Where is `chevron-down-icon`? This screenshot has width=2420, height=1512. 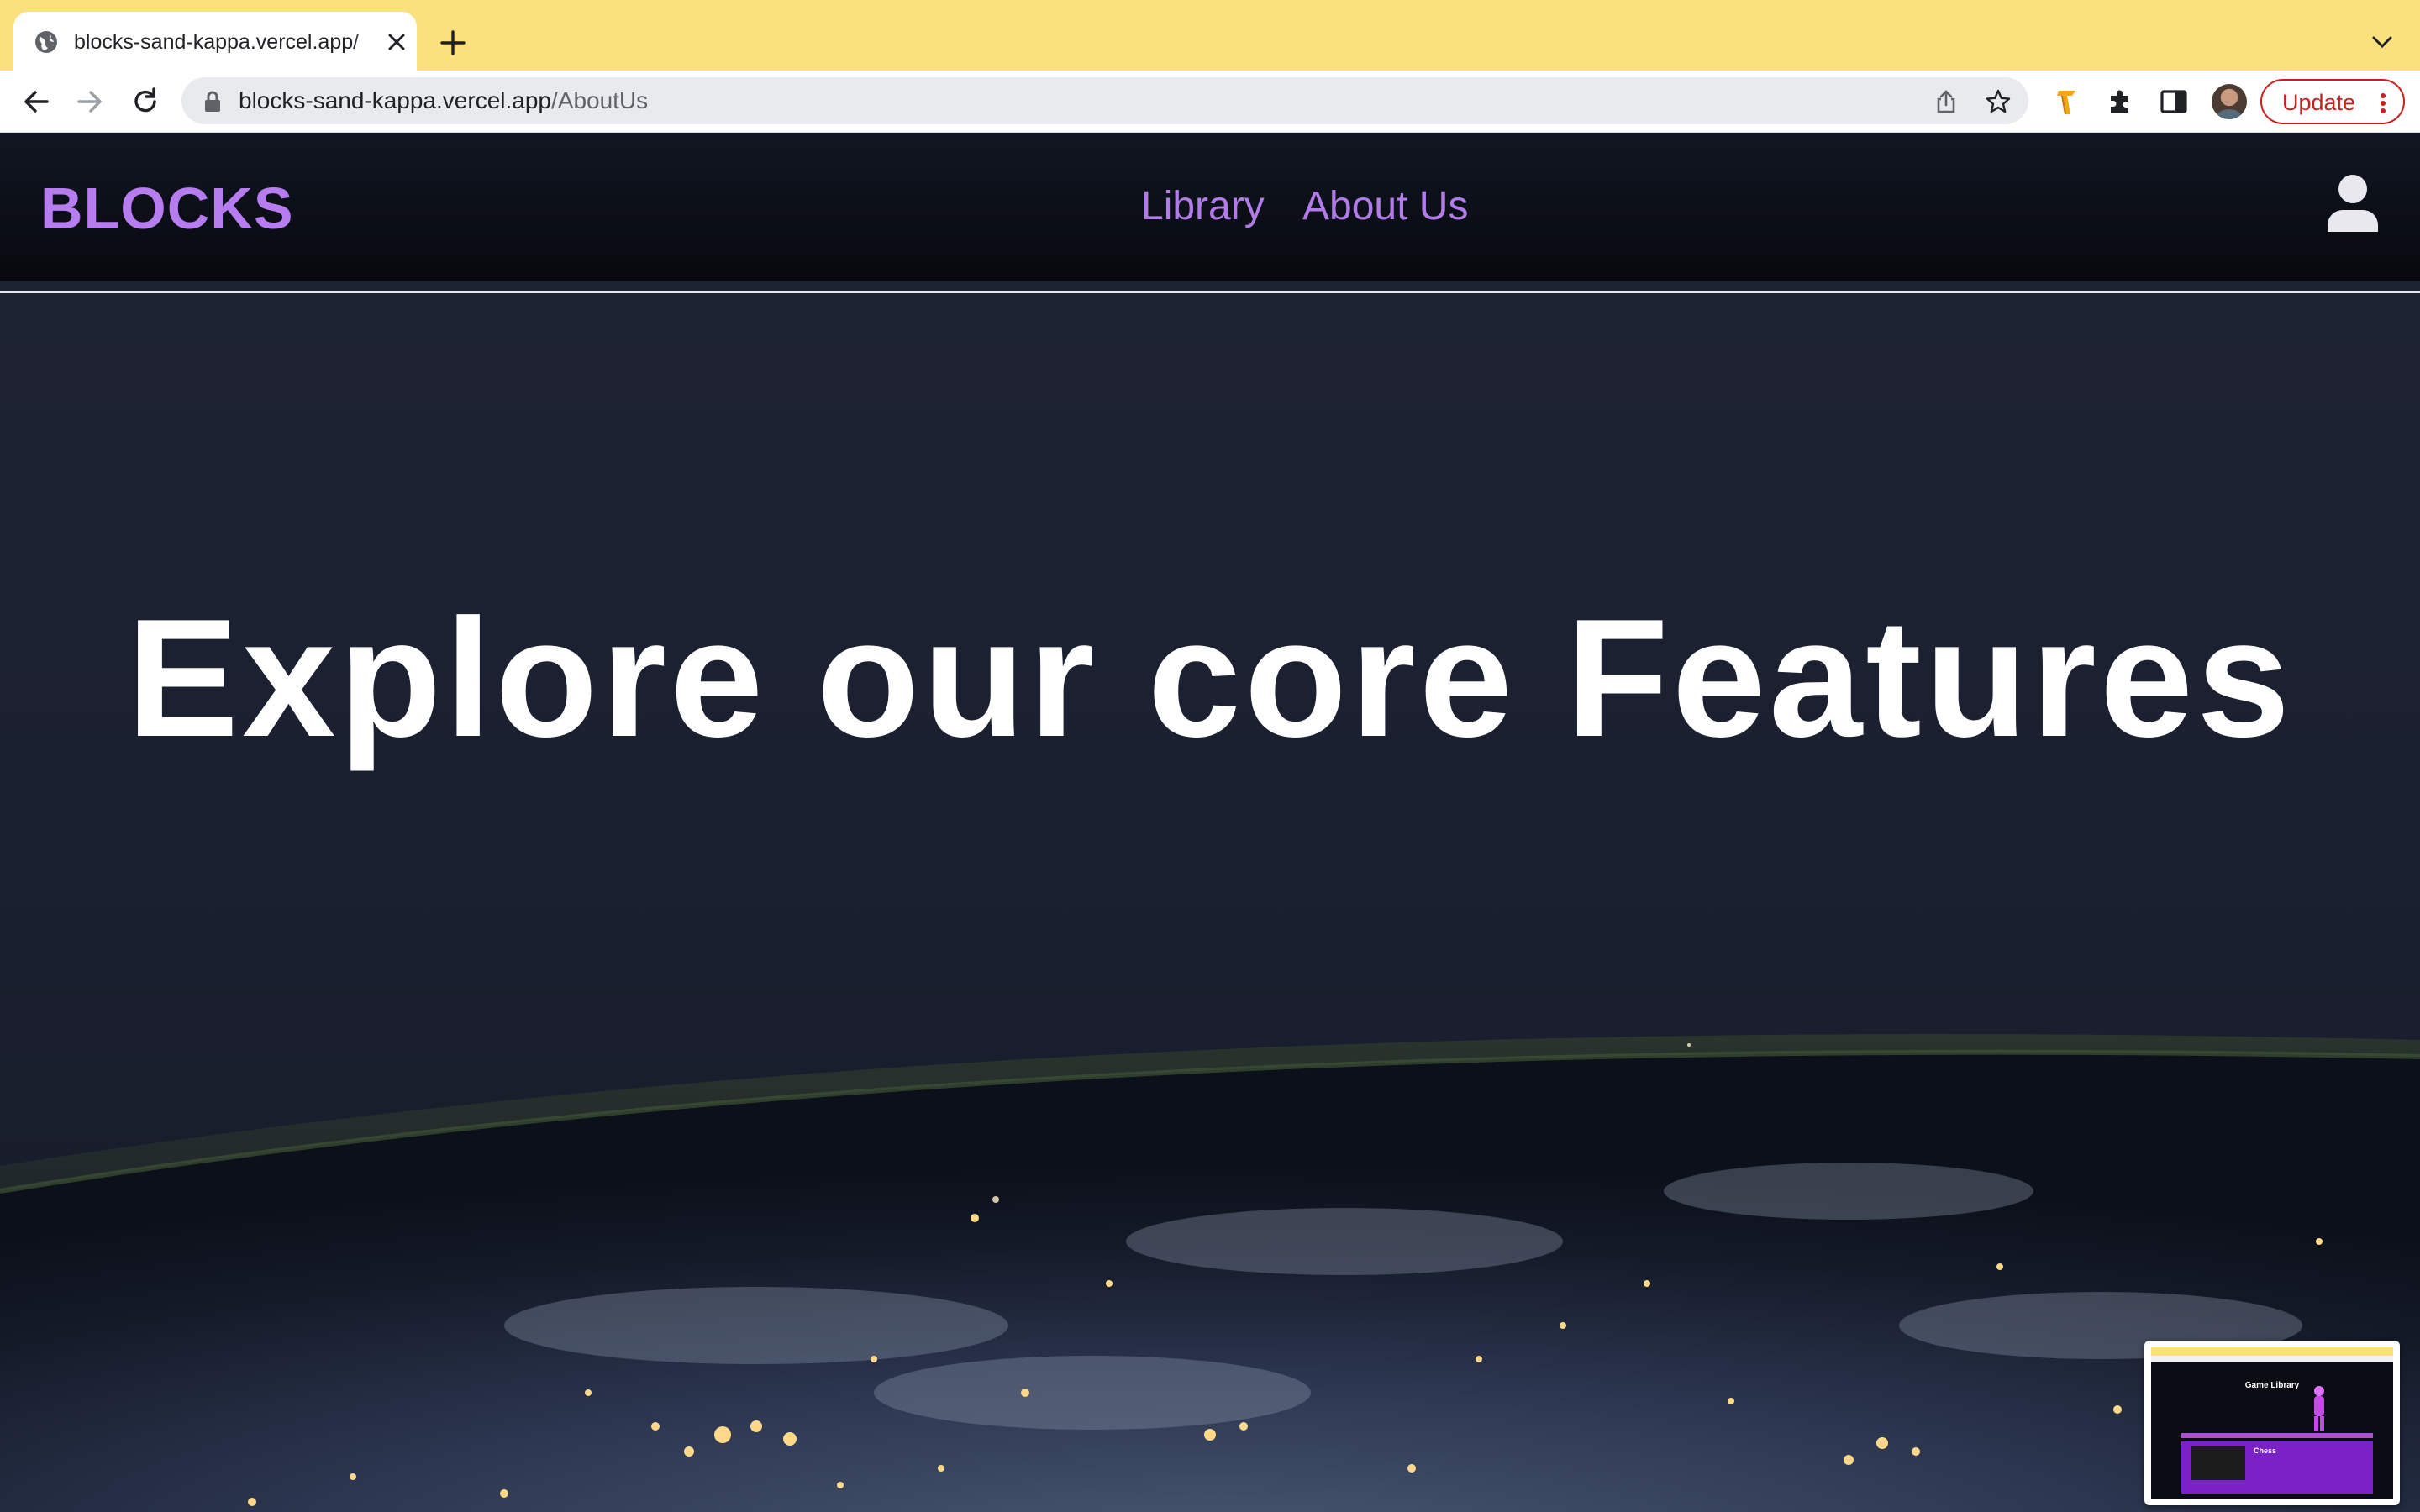
chevron-down-icon is located at coordinates (2383, 42).